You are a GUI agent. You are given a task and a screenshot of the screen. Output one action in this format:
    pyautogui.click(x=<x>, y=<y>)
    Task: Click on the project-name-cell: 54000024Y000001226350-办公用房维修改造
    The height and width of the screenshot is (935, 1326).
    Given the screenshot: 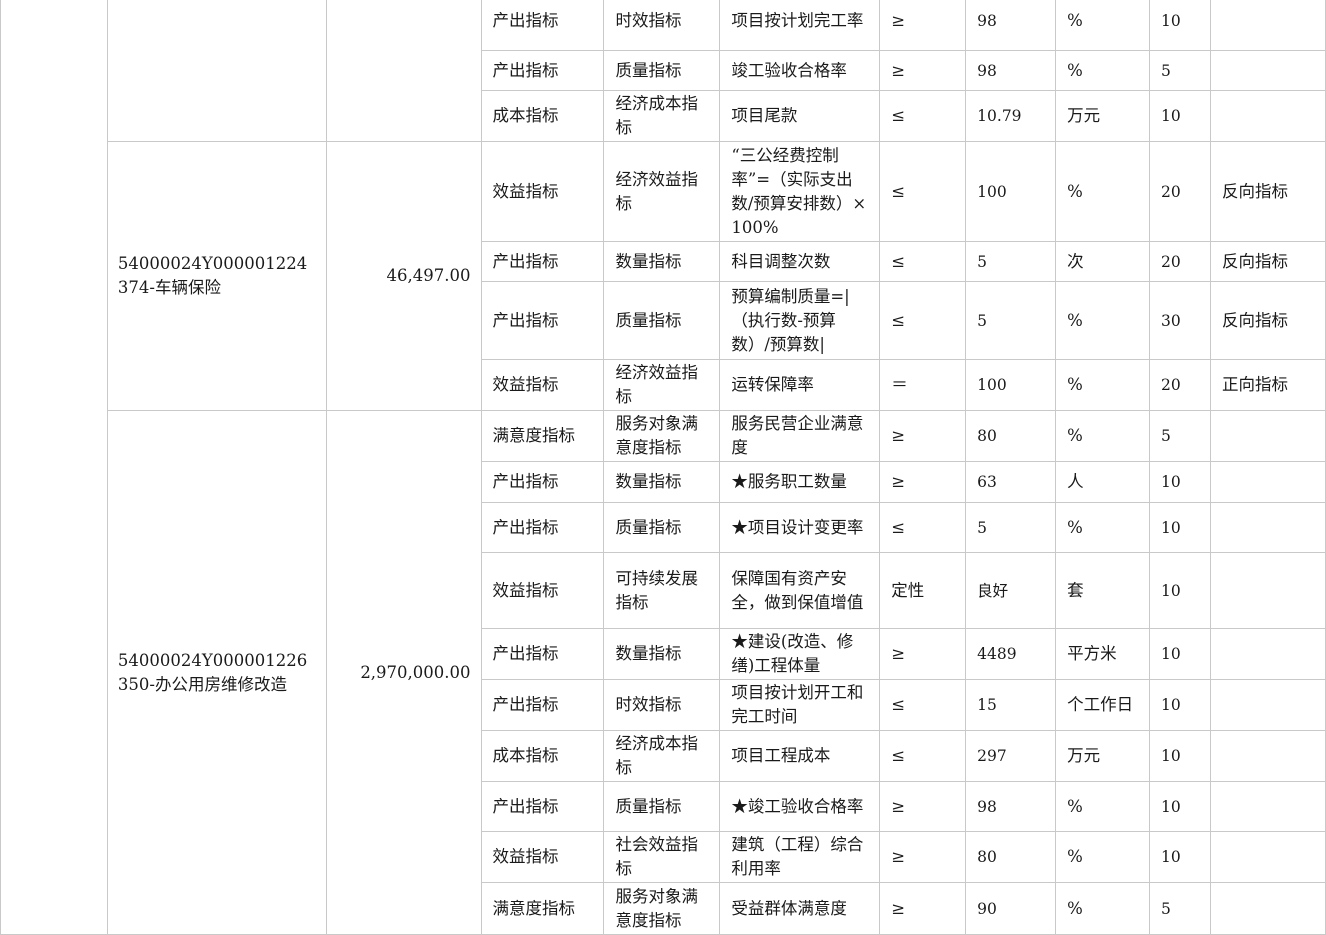 What is the action you would take?
    pyautogui.click(x=216, y=672)
    